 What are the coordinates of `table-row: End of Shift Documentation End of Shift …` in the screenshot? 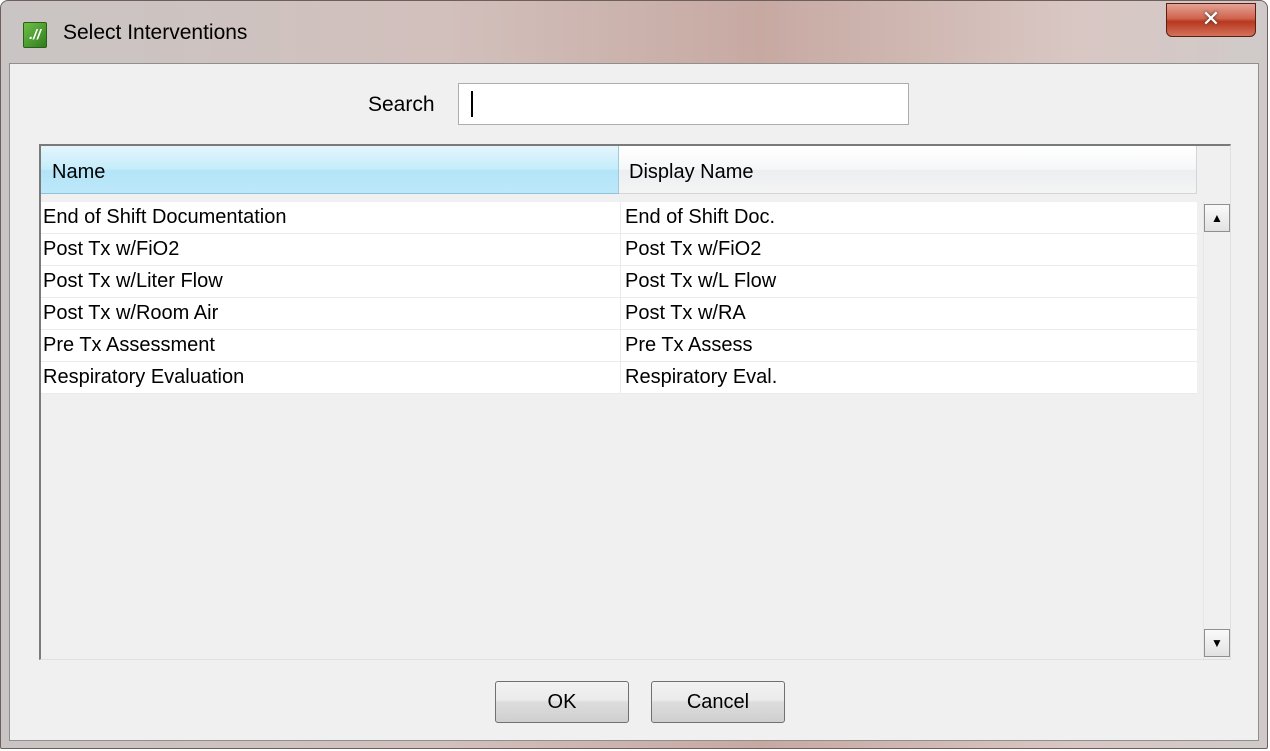 It's located at (619, 218).